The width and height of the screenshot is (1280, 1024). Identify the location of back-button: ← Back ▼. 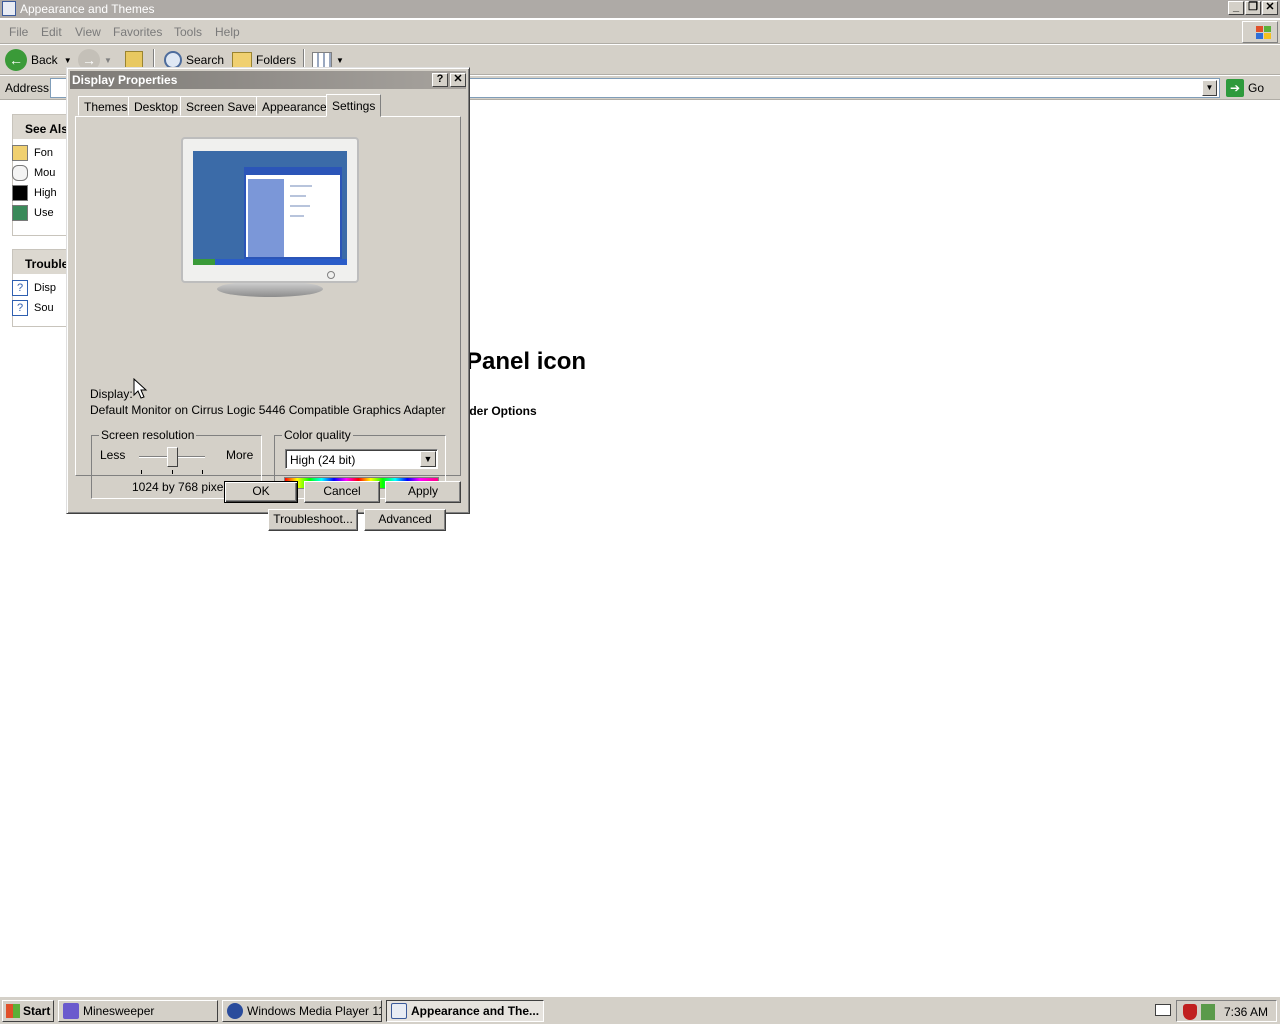
(38, 60).